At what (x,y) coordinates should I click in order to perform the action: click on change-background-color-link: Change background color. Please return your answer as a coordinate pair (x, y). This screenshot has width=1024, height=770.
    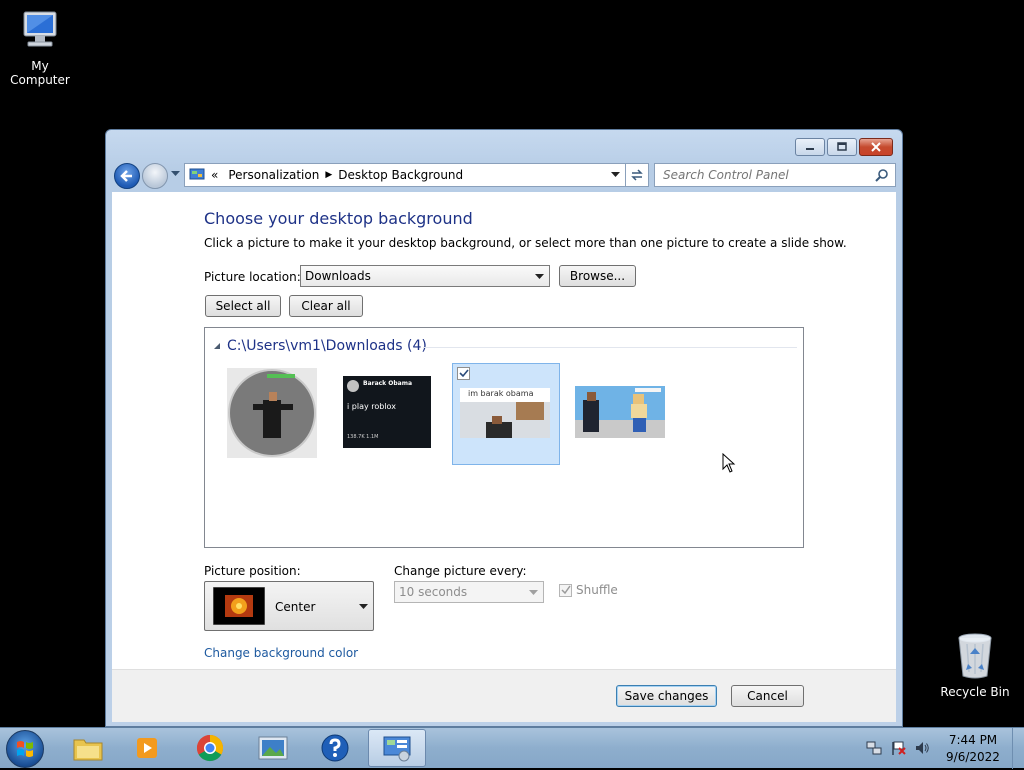
    Looking at the image, I should click on (281, 653).